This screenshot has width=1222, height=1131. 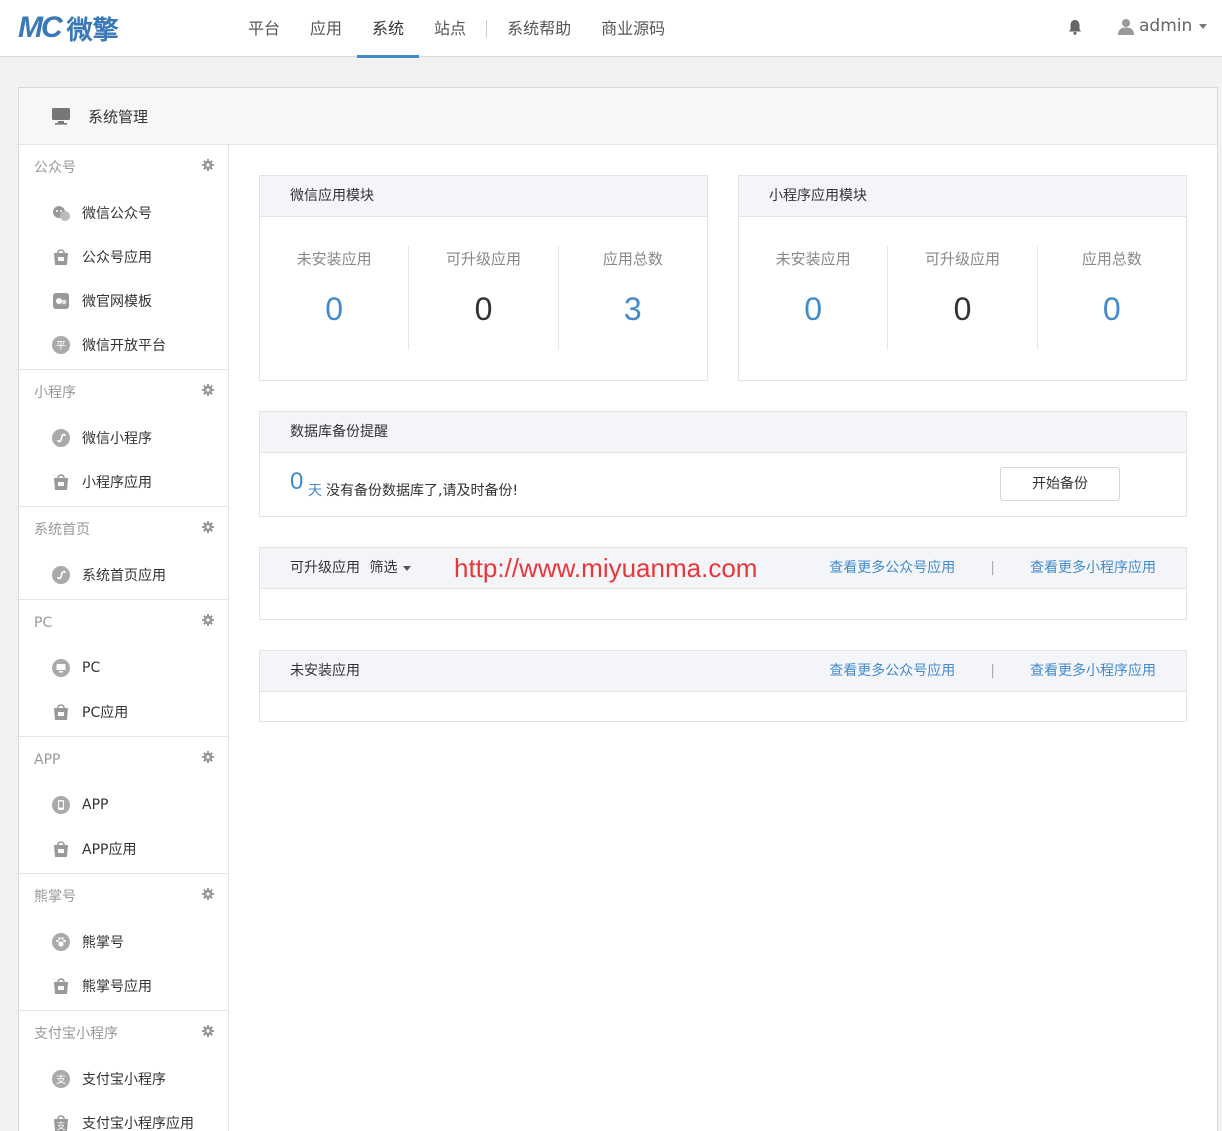 I want to click on upgradable-list, so click(x=723, y=604).